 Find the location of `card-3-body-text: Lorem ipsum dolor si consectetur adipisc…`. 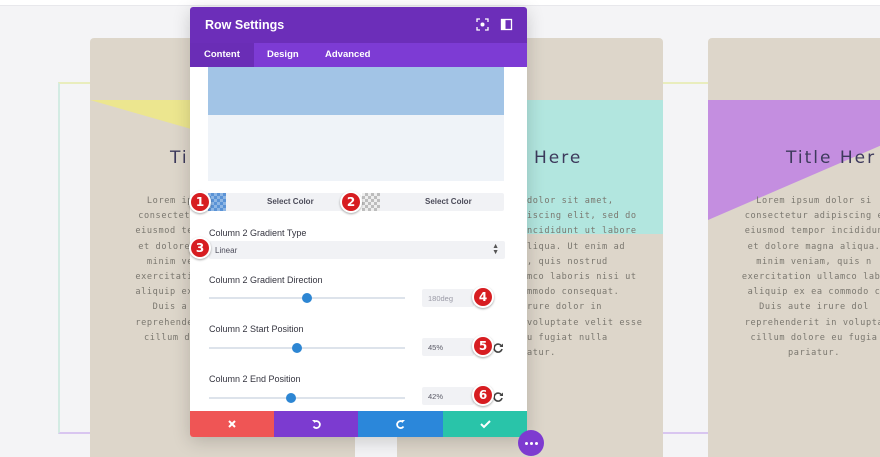

card-3-body-text: Lorem ipsum dolor si consectetur adipisc… is located at coordinates (810, 277).